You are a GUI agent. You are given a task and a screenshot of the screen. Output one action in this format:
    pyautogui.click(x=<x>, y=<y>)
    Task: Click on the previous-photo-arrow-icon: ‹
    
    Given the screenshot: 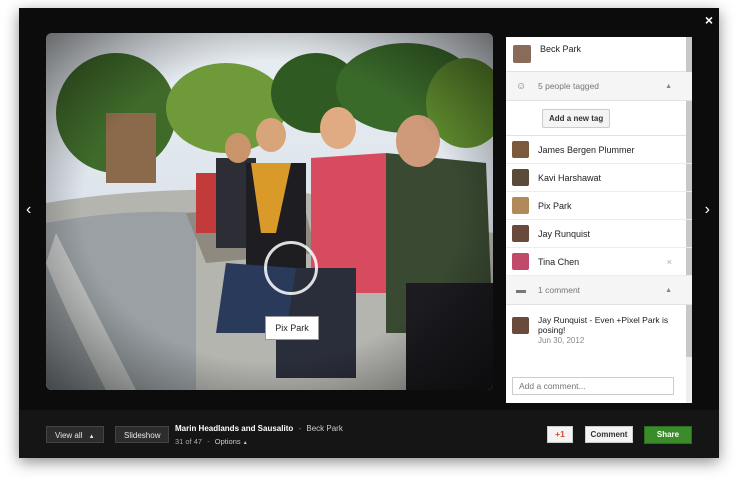 What is the action you would take?
    pyautogui.click(x=28, y=210)
    